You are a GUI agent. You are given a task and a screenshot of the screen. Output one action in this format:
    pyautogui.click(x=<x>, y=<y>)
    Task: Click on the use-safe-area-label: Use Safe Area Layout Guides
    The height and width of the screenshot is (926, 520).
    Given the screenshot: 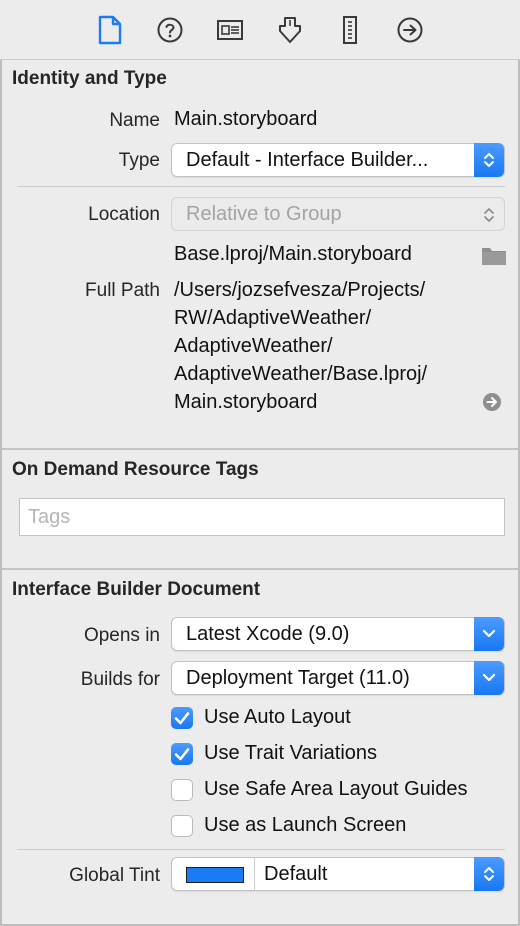 What is the action you would take?
    pyautogui.click(x=336, y=789)
    